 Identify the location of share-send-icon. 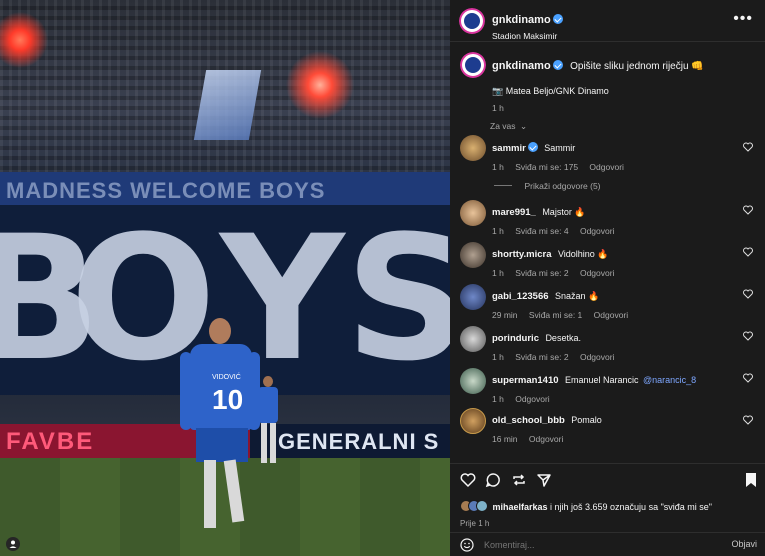
(544, 480).